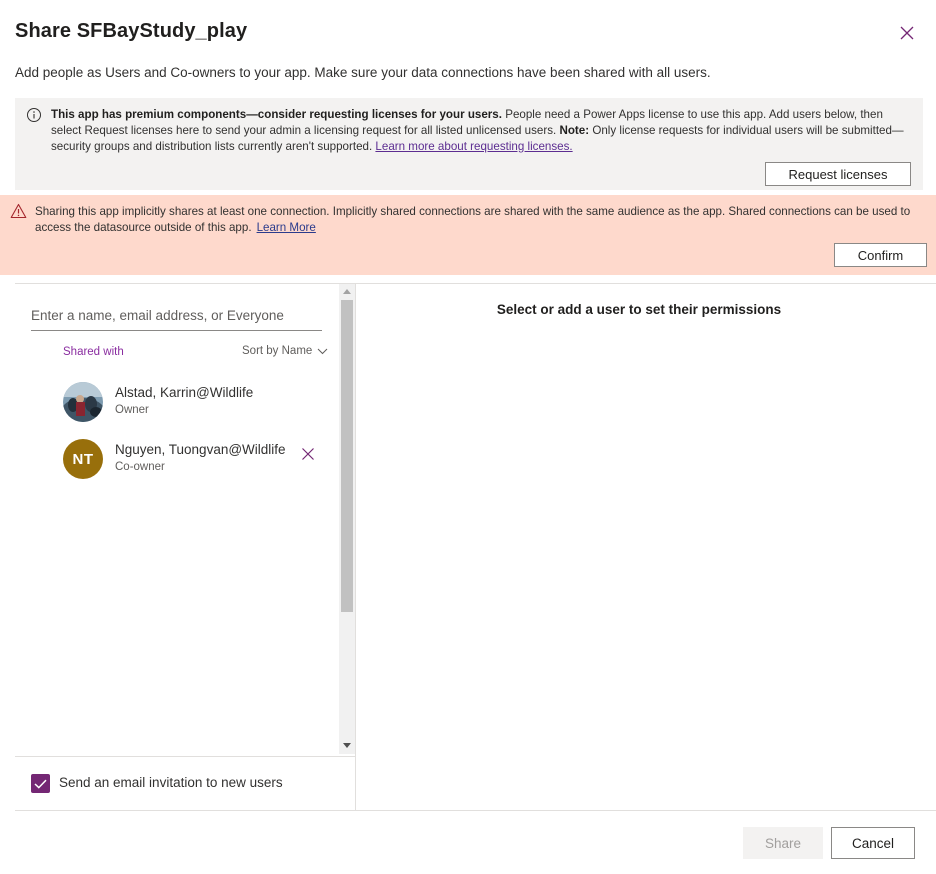  I want to click on panel-divider, so click(355, 547).